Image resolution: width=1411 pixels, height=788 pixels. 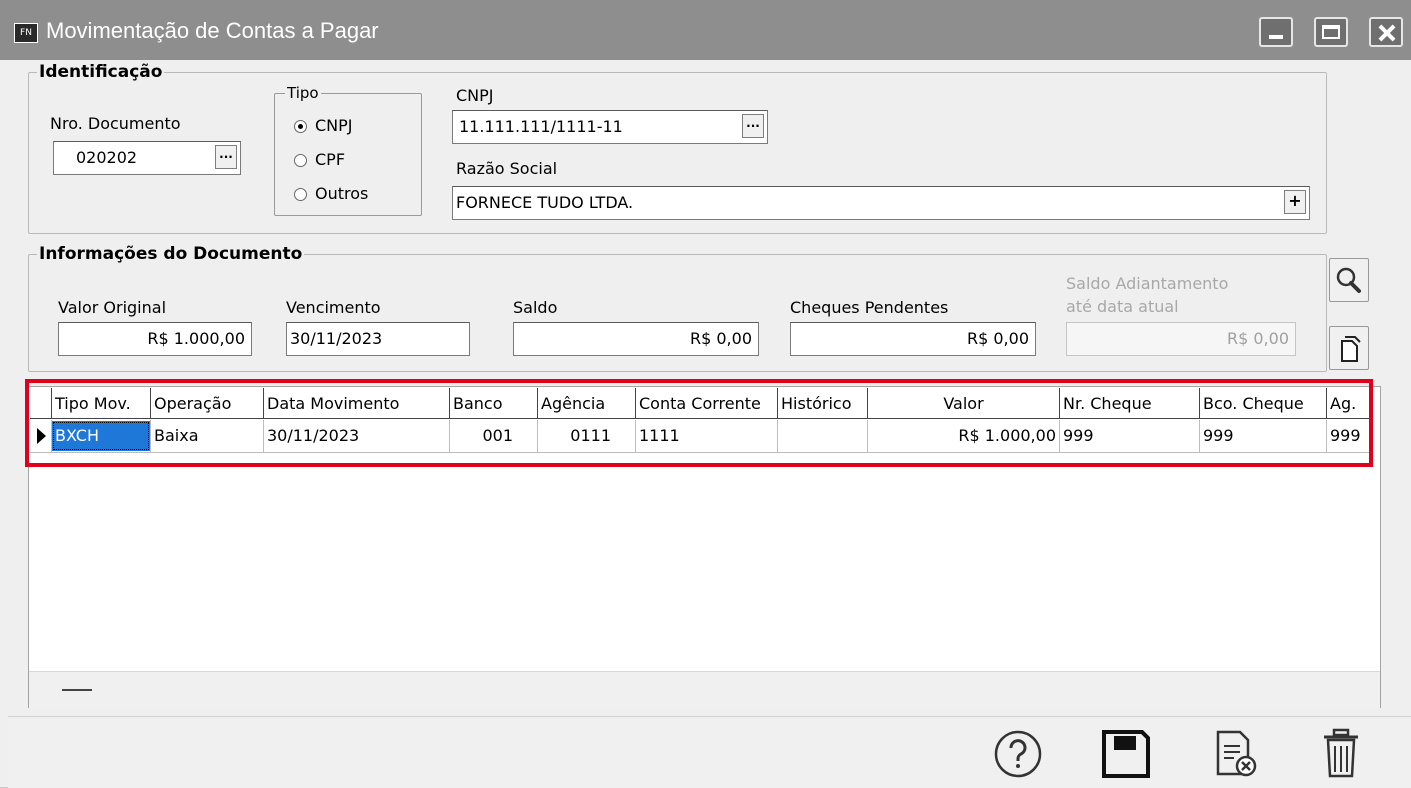 What do you see at coordinates (171, 254) in the screenshot?
I see `informacoes-legend: Informações do Documento` at bounding box center [171, 254].